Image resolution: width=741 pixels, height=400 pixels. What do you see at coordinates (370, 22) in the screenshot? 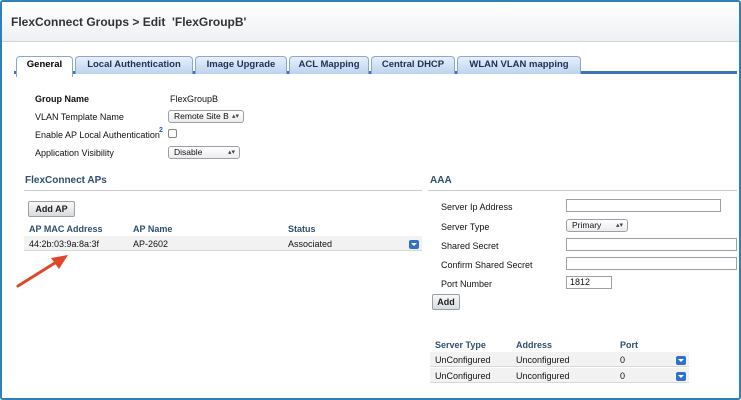
I see `page-header: FlexConnect Groups > Edit 'FlexGroupB'` at bounding box center [370, 22].